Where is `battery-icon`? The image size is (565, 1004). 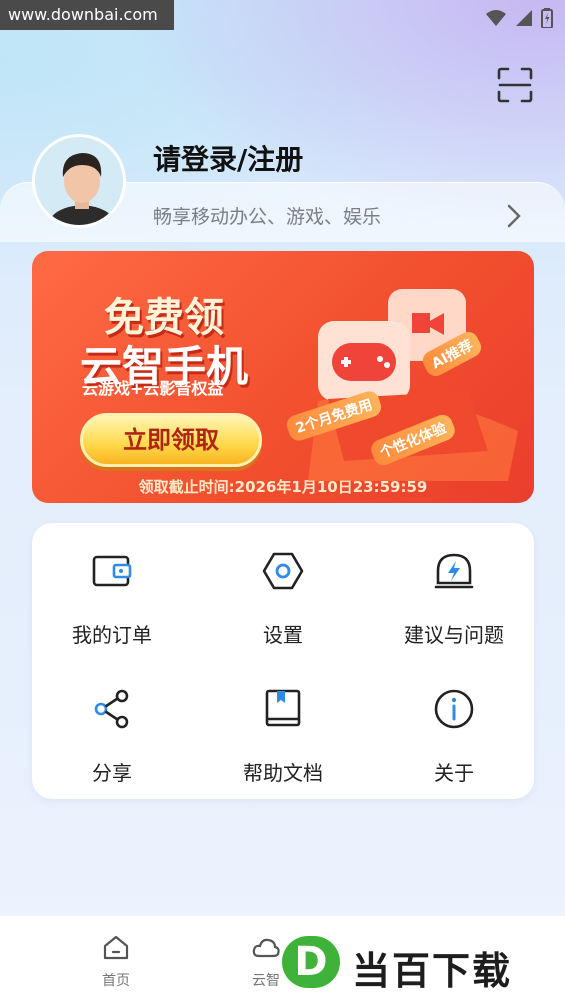
battery-icon is located at coordinates (547, 18).